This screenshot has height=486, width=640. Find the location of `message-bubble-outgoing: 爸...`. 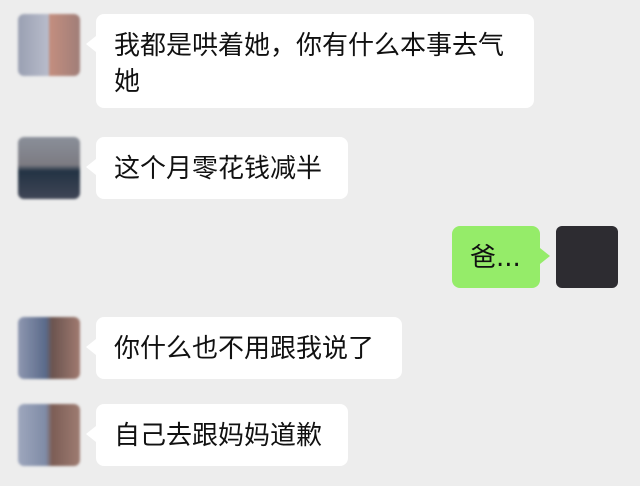

message-bubble-outgoing: 爸... is located at coordinates (501, 257).